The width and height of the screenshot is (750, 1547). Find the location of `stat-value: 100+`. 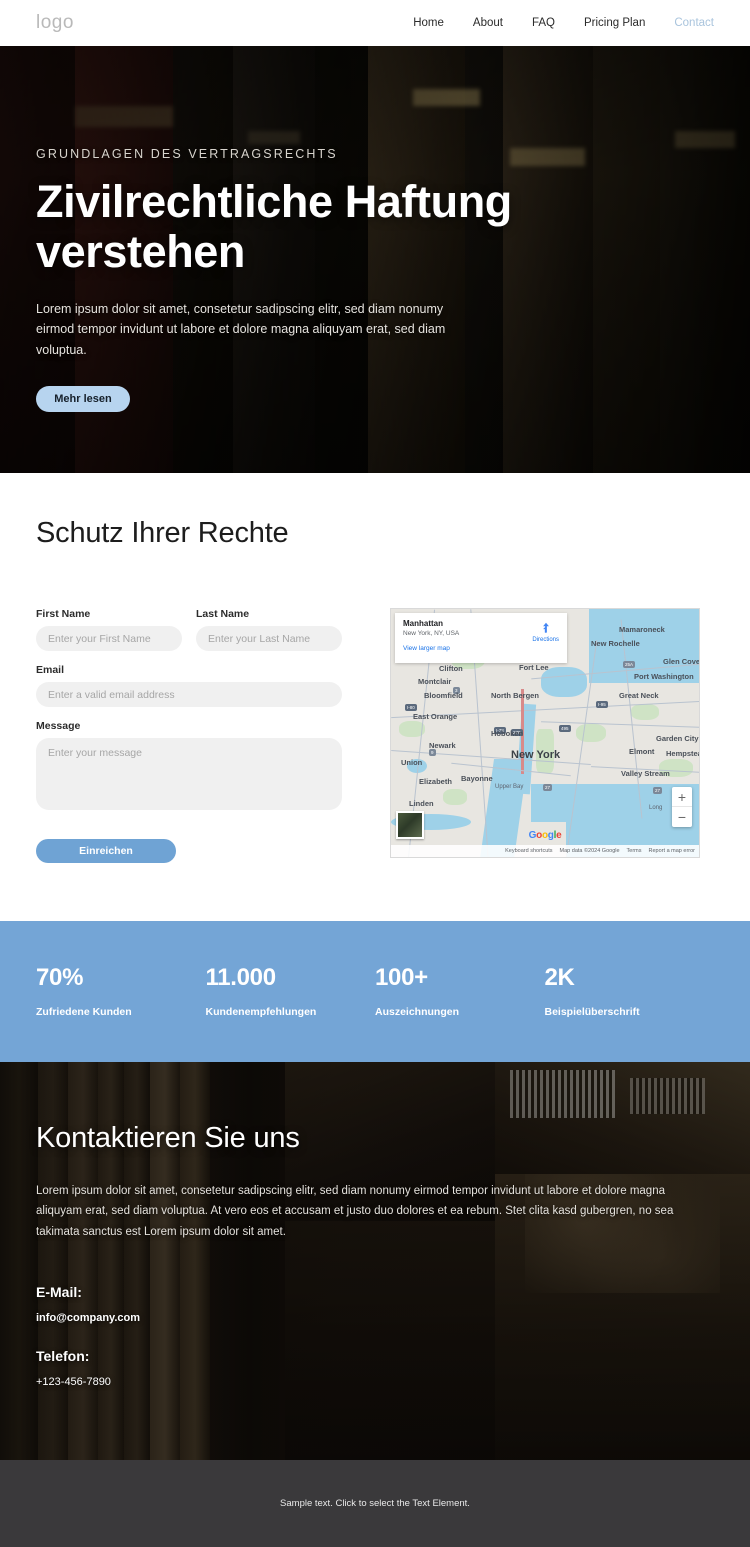

stat-value: 100+ is located at coordinates (401, 977).